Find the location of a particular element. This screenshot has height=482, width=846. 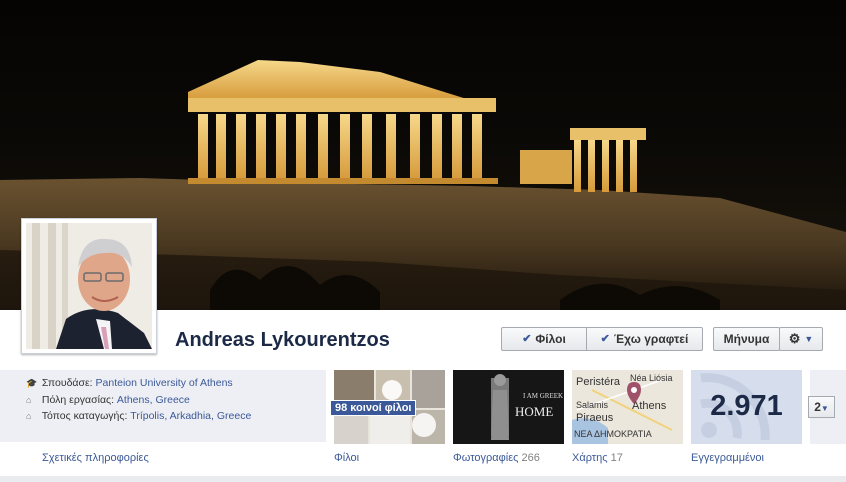

hometown-label: Τόπος καταγωγής: is located at coordinates (84, 416).